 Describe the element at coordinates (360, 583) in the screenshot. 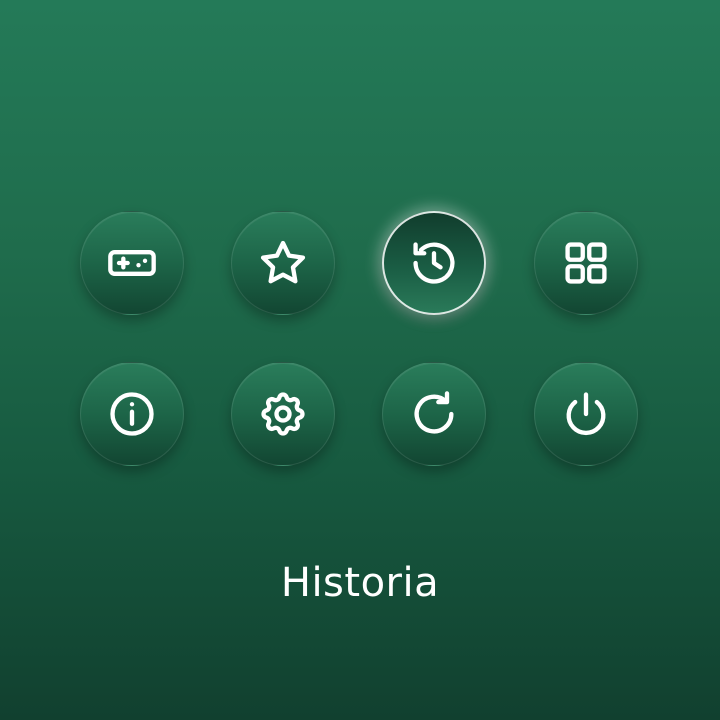

I see `selected-item-label: Historia` at that location.